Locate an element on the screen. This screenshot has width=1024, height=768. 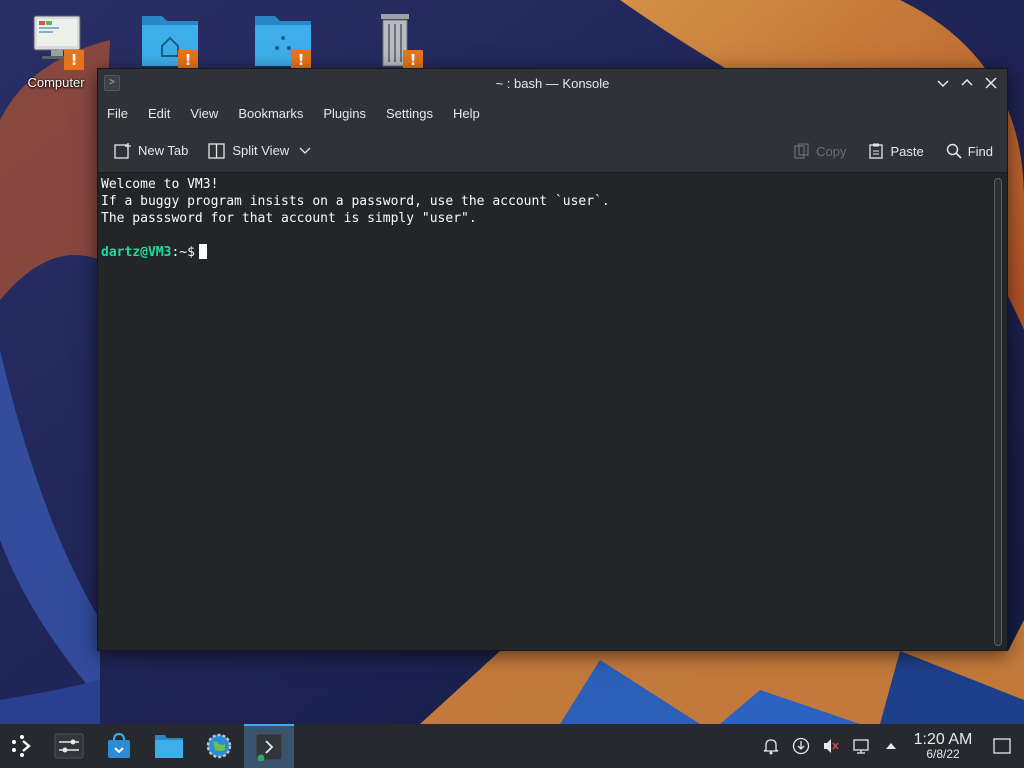
file-manager-icon is located at coordinates (169, 746).